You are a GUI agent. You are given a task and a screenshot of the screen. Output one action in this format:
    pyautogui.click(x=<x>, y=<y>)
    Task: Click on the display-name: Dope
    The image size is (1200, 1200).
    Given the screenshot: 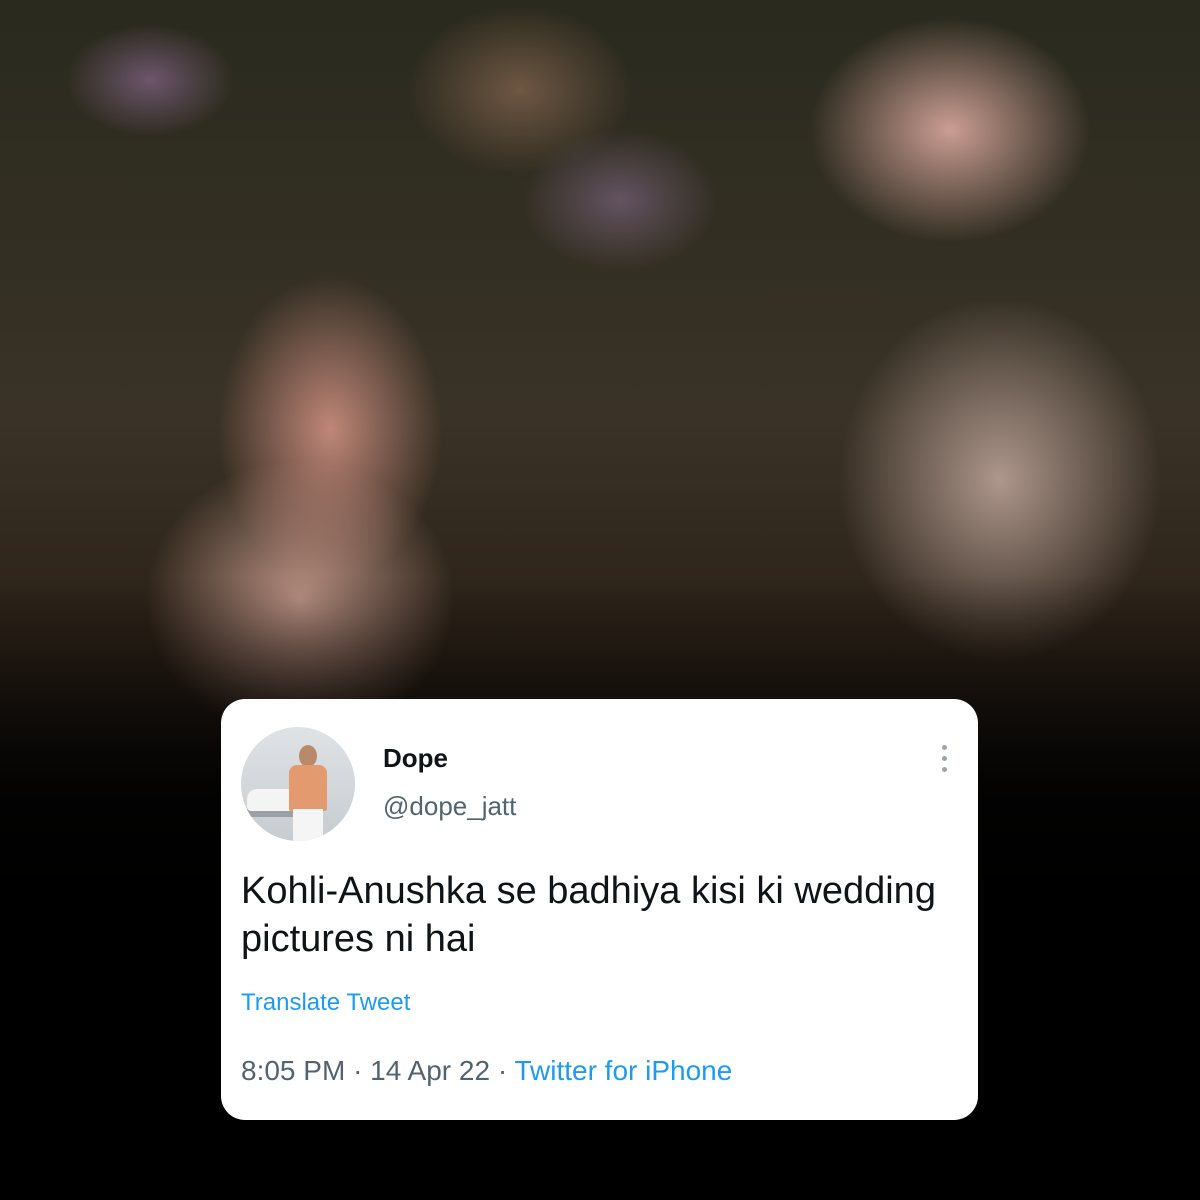 What is the action you would take?
    pyautogui.click(x=415, y=758)
    